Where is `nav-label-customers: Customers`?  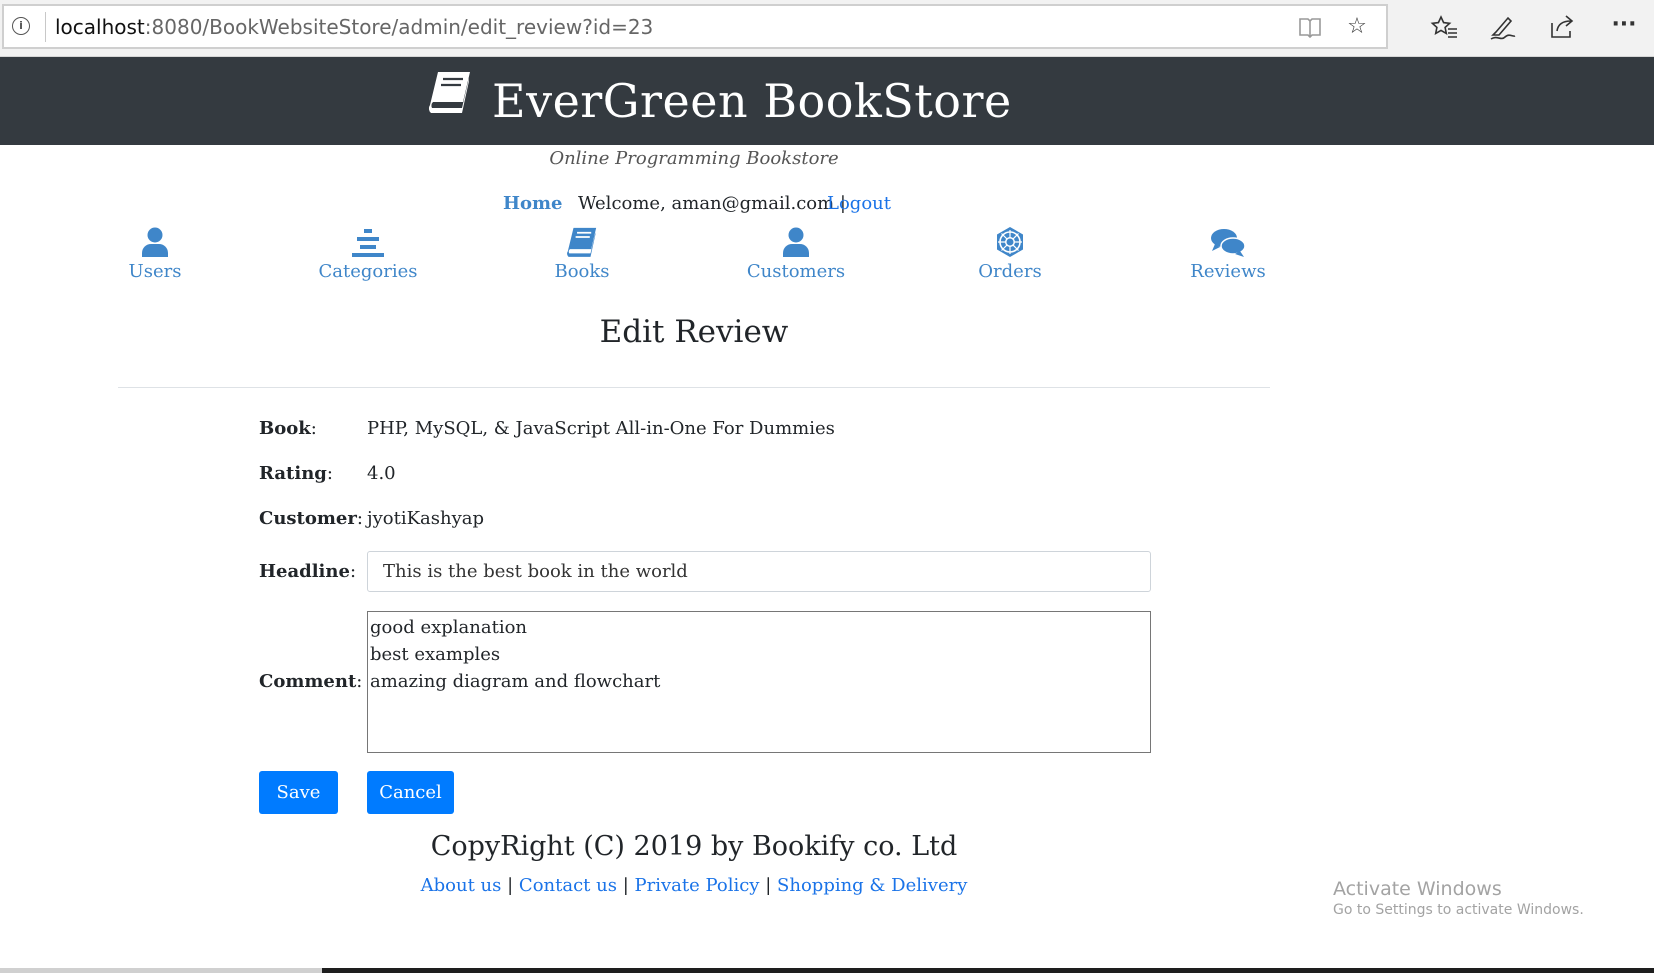 nav-label-customers: Customers is located at coordinates (796, 271).